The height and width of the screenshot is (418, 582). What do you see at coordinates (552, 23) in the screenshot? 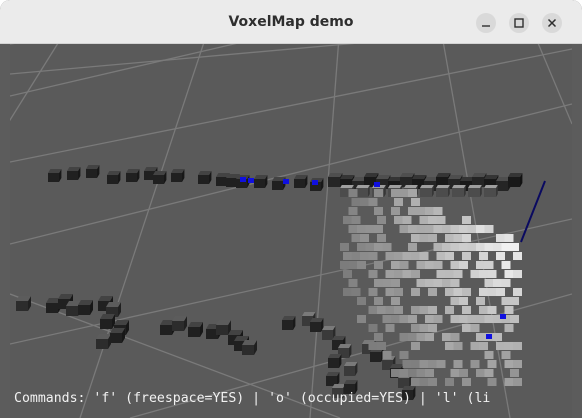
I see `close-button` at bounding box center [552, 23].